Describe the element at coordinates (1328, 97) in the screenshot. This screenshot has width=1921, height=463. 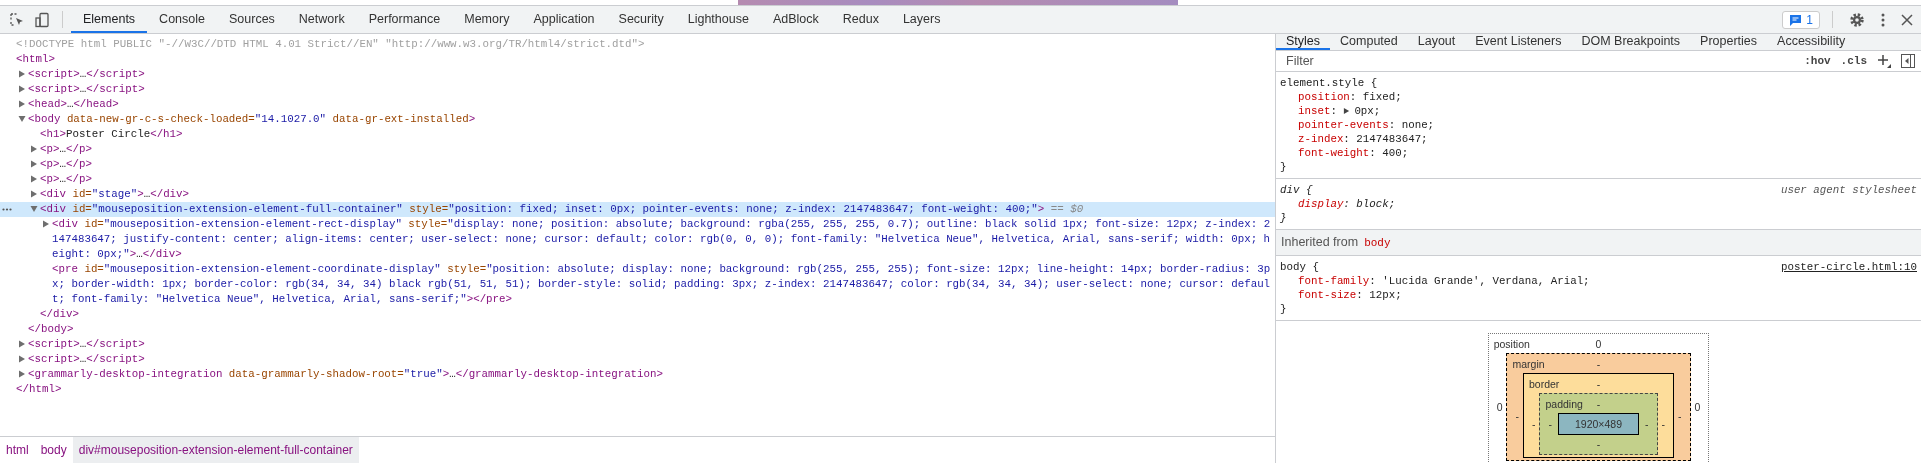
I see `css-property-name: position:` at that location.